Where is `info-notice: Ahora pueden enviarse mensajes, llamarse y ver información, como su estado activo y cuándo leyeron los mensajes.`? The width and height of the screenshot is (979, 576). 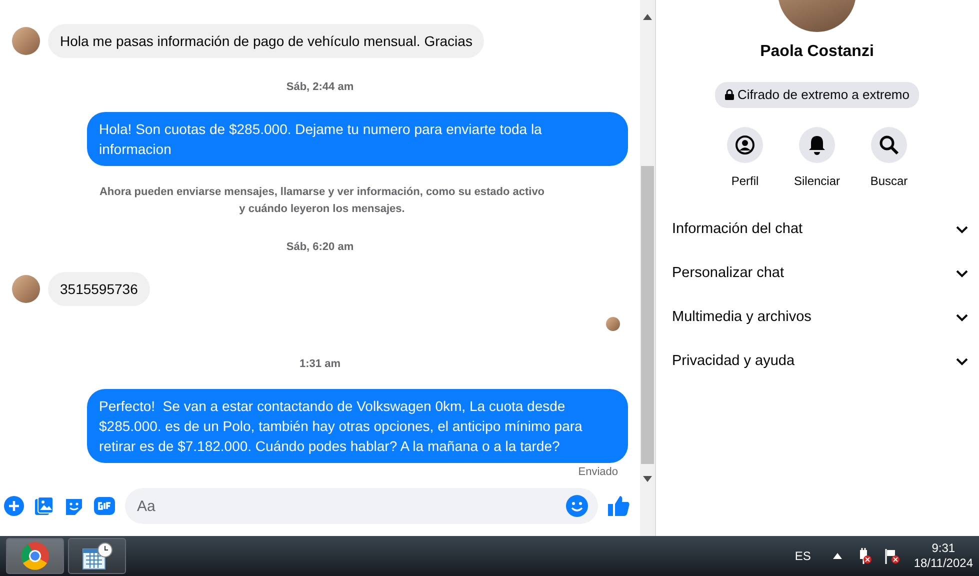
info-notice: Ahora pueden enviarse mensajes, llamarse y ver información, como su estado activo y cuándo leyeron los mensajes. is located at coordinates (322, 201).